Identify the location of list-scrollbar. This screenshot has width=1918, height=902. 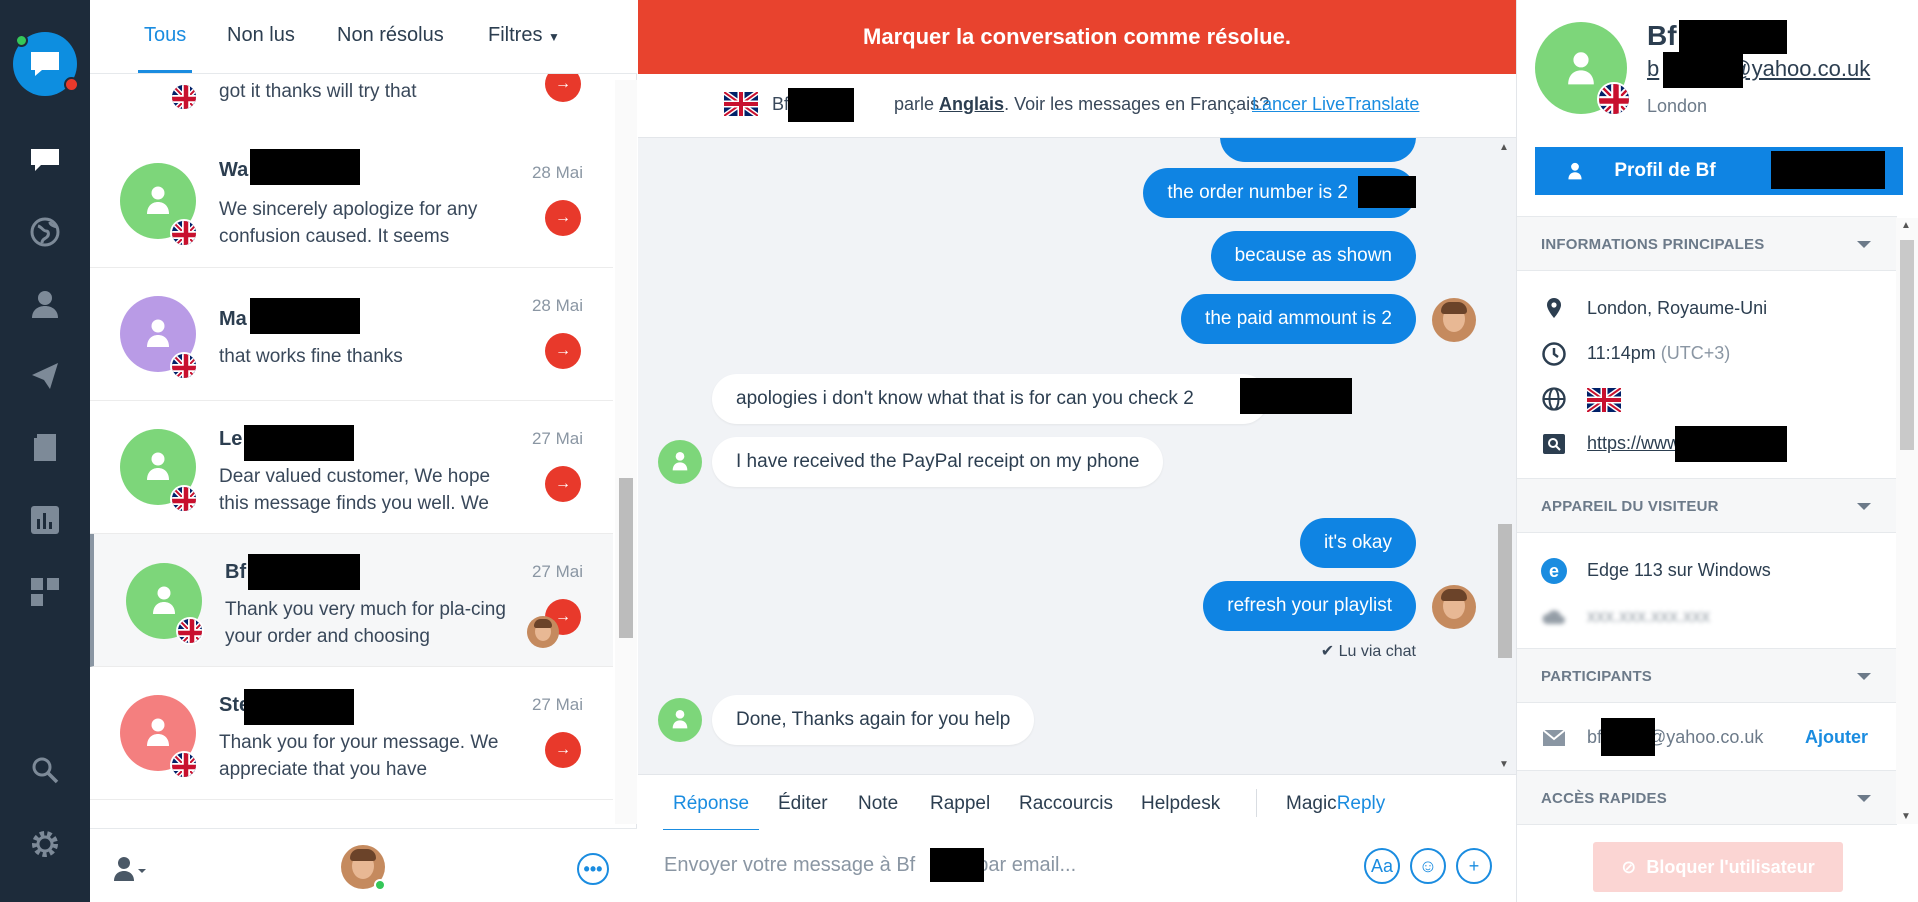
(626, 452).